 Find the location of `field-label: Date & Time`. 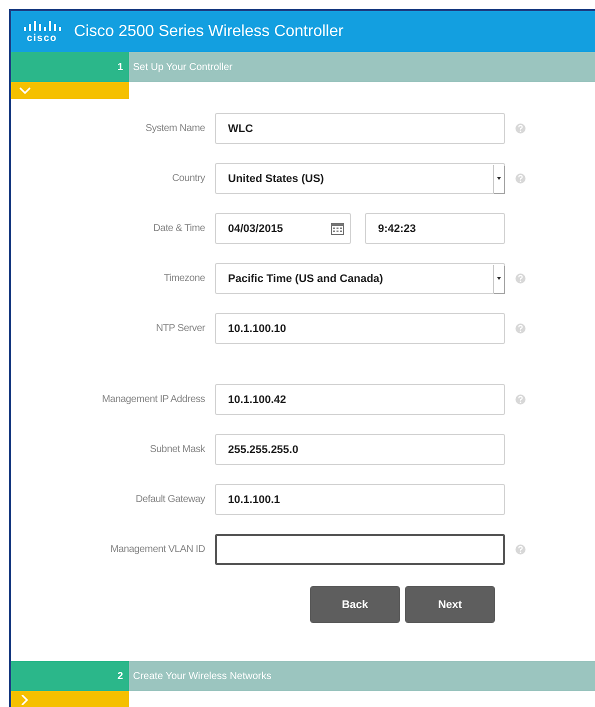

field-label: Date & Time is located at coordinates (179, 228).